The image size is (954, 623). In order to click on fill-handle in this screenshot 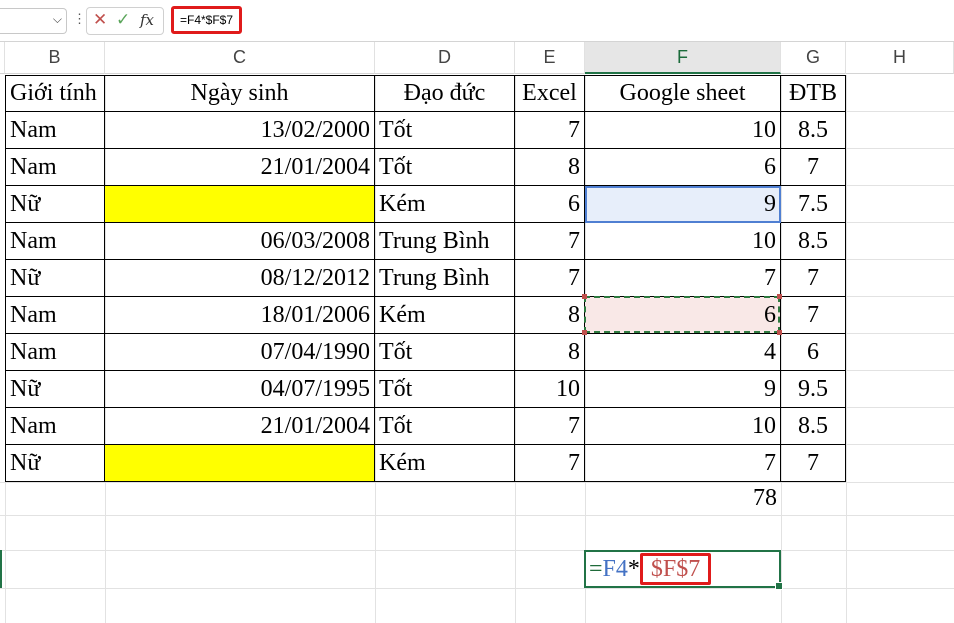, I will do `click(779, 586)`.